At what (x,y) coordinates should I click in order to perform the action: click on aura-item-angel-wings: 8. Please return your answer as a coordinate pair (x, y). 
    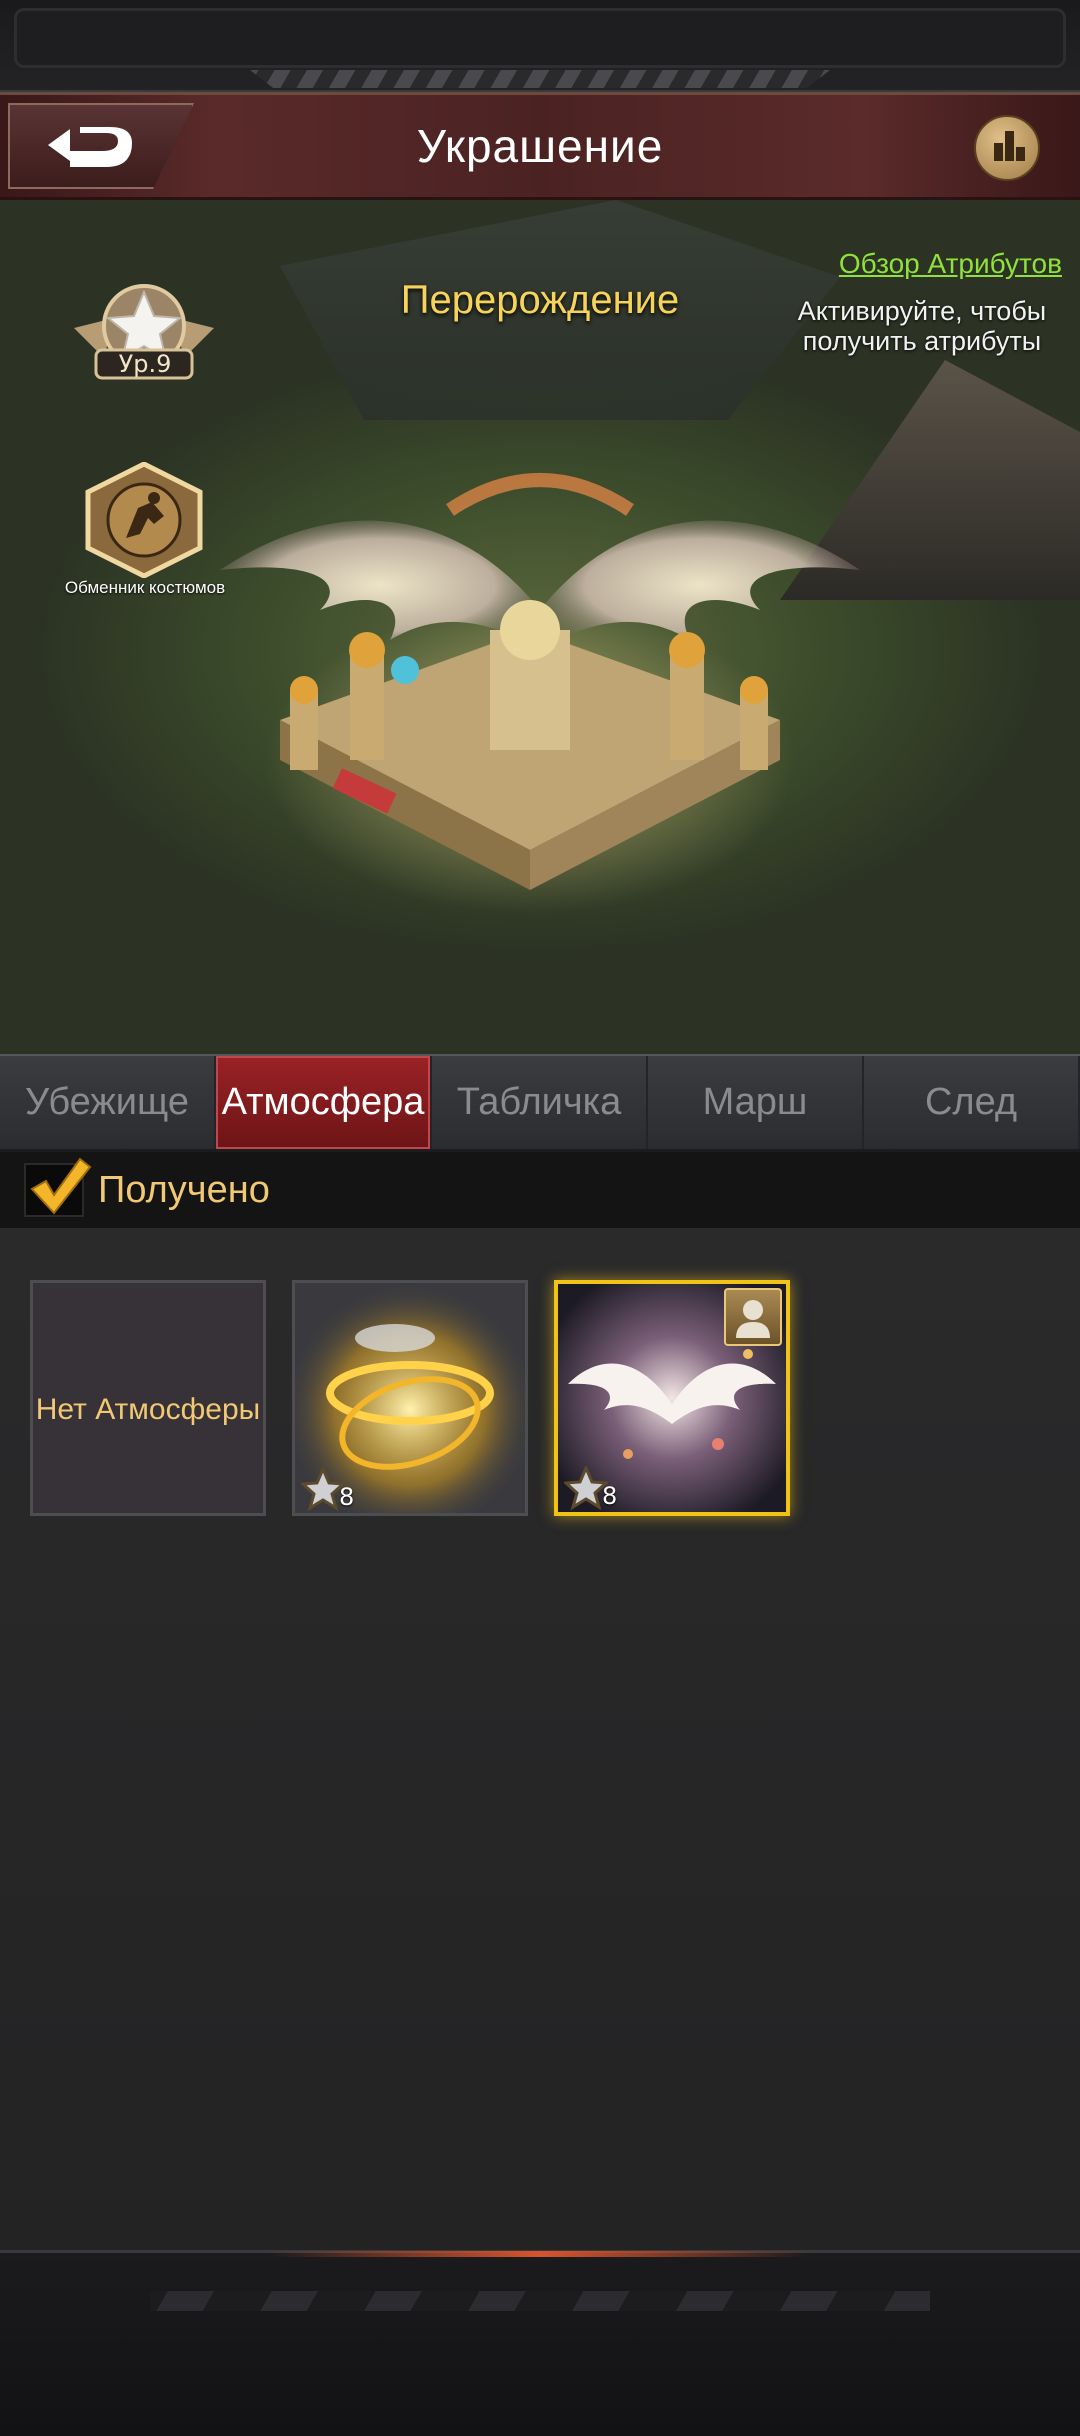
    Looking at the image, I should click on (672, 1398).